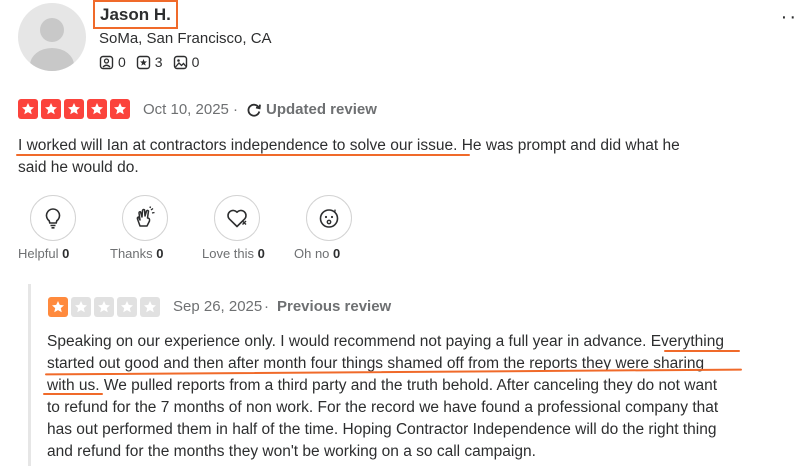 This screenshot has height=466, width=800. What do you see at coordinates (52, 44) in the screenshot?
I see `default-avatar-icon` at bounding box center [52, 44].